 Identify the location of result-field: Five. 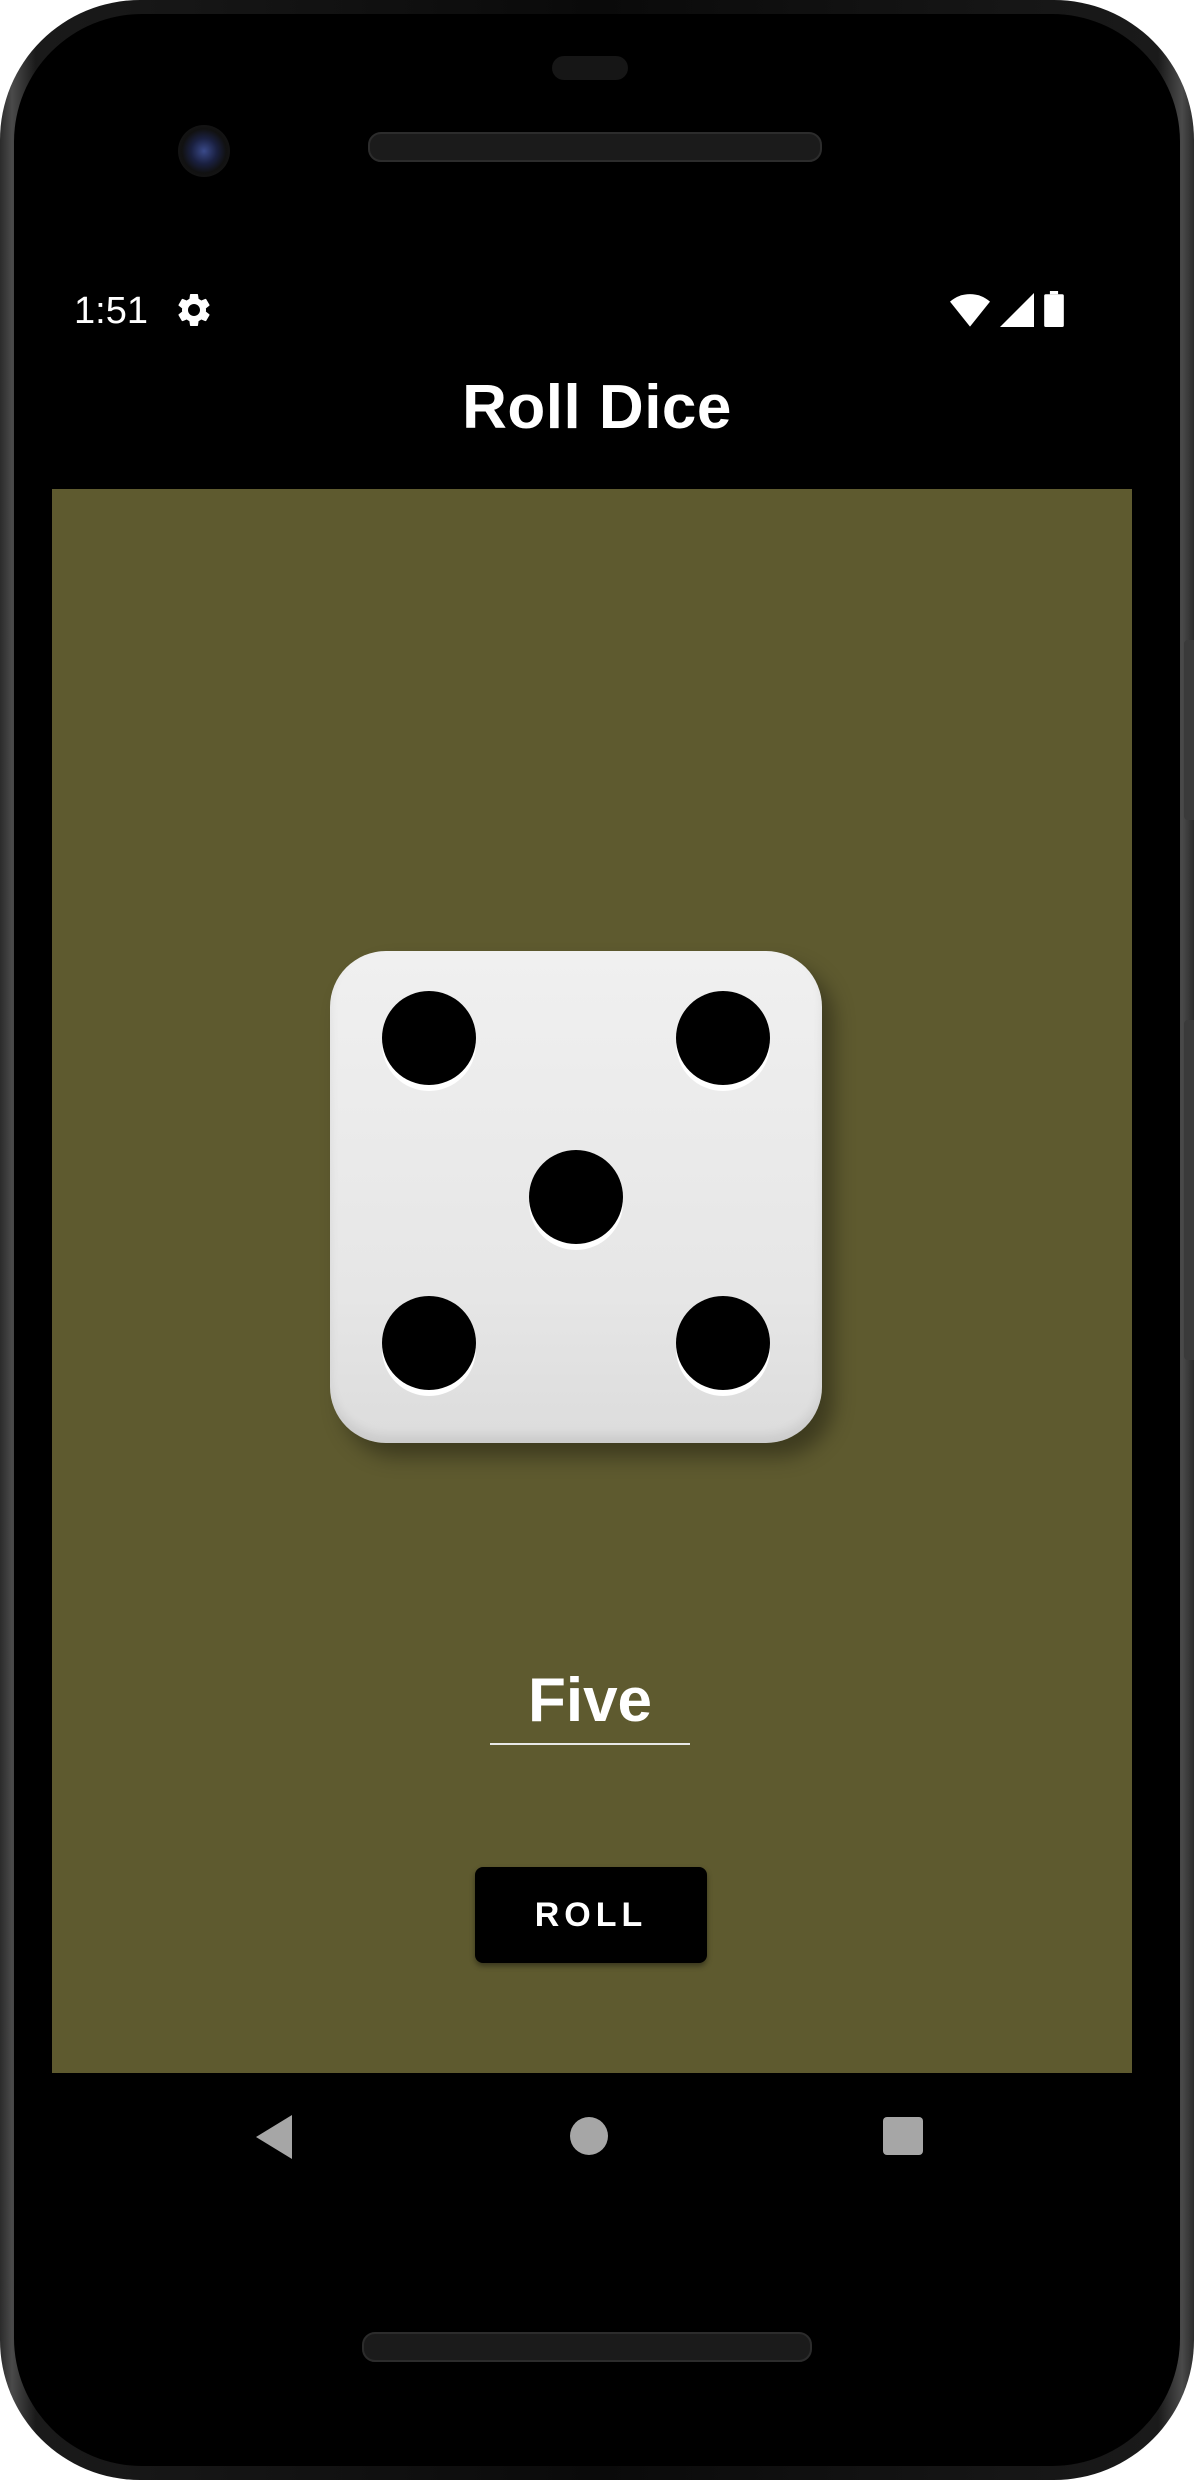
(590, 1702).